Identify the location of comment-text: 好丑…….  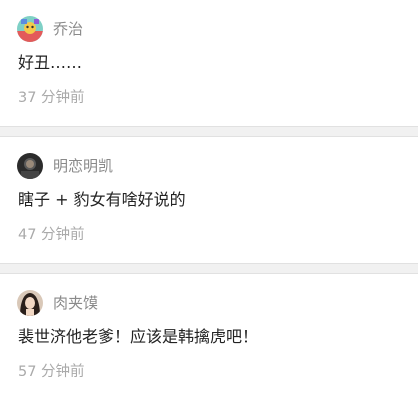
(50, 62).